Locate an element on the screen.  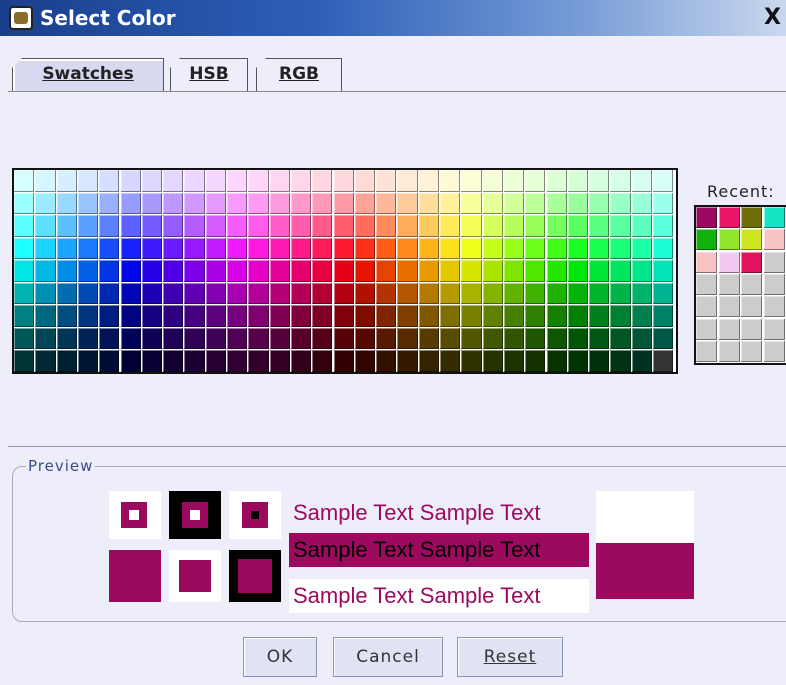
cancel-button: Cancel is located at coordinates (388, 657).